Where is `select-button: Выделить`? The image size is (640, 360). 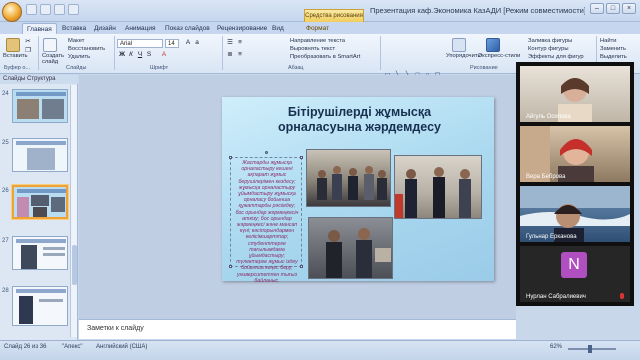 select-button: Выделить is located at coordinates (613, 57).